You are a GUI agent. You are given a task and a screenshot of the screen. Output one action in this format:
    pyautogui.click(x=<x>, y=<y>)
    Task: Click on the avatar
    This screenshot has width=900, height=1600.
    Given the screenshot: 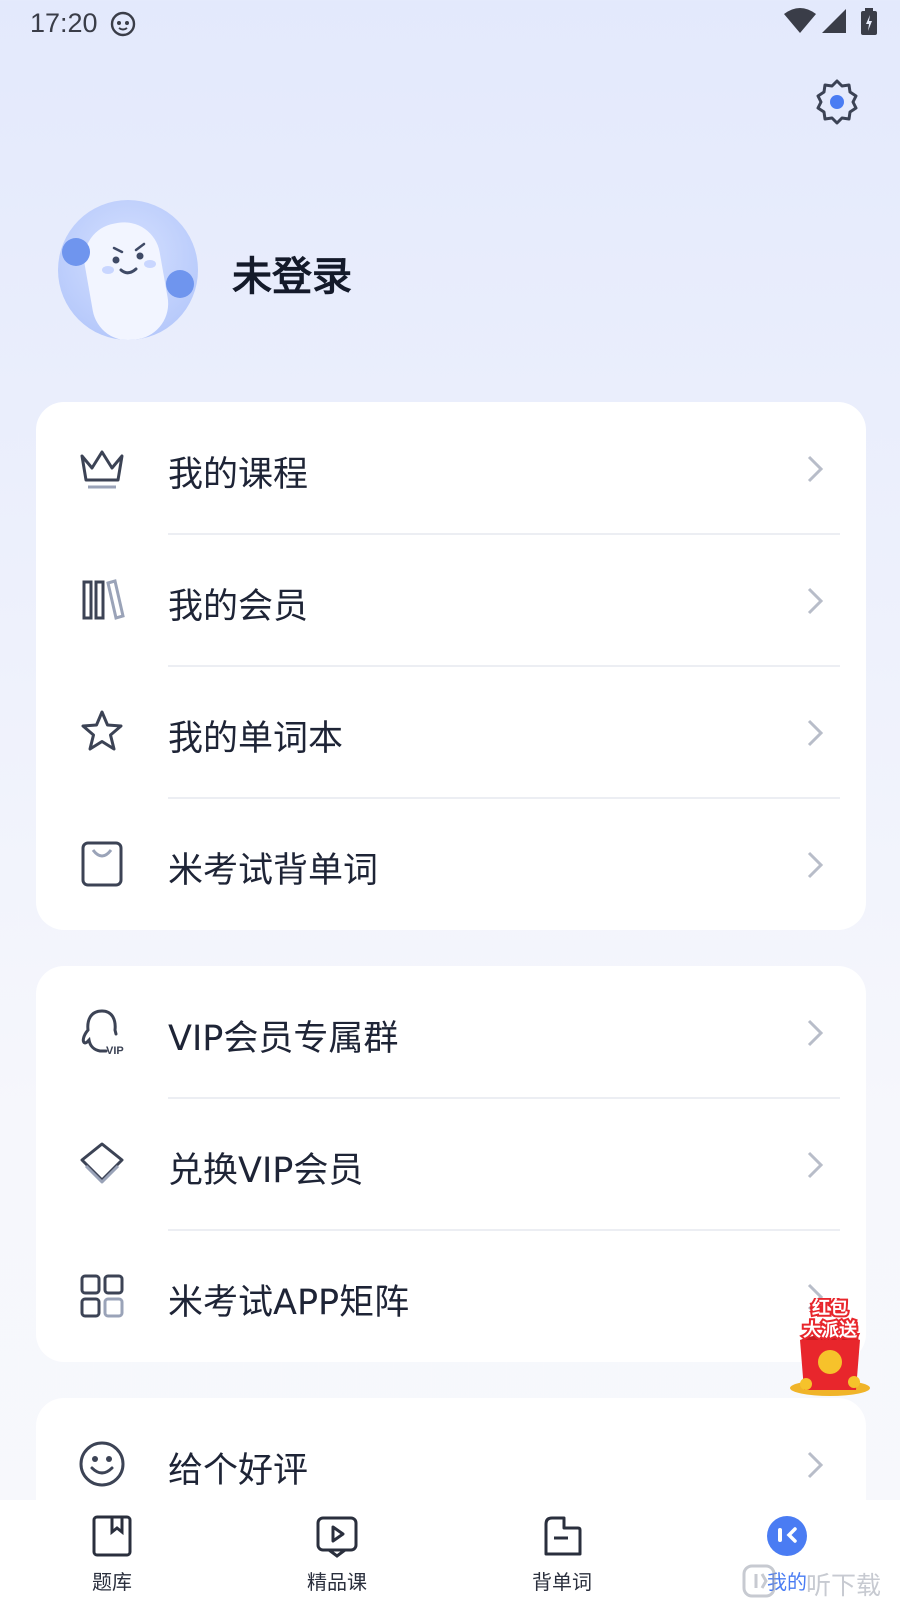 What is the action you would take?
    pyautogui.click(x=128, y=270)
    